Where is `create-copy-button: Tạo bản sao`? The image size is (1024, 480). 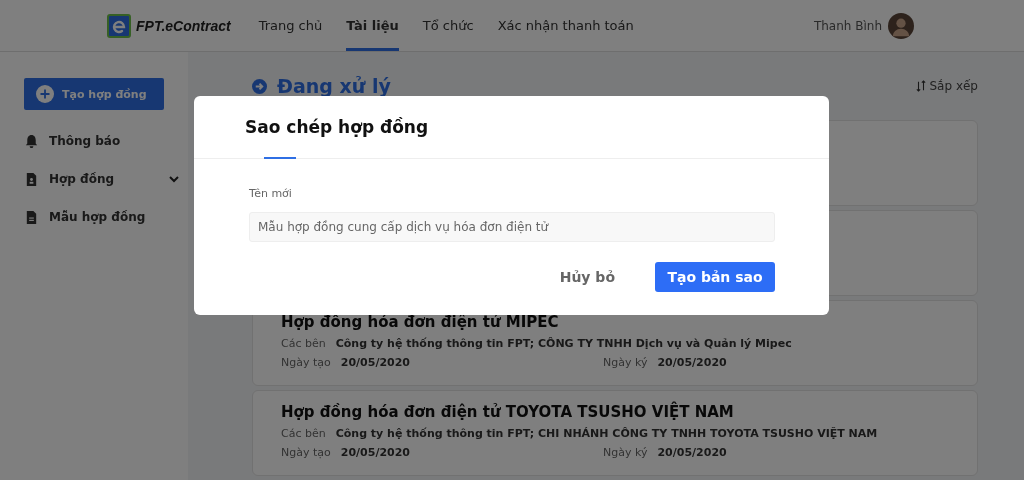 create-copy-button: Tạo bản sao is located at coordinates (715, 277).